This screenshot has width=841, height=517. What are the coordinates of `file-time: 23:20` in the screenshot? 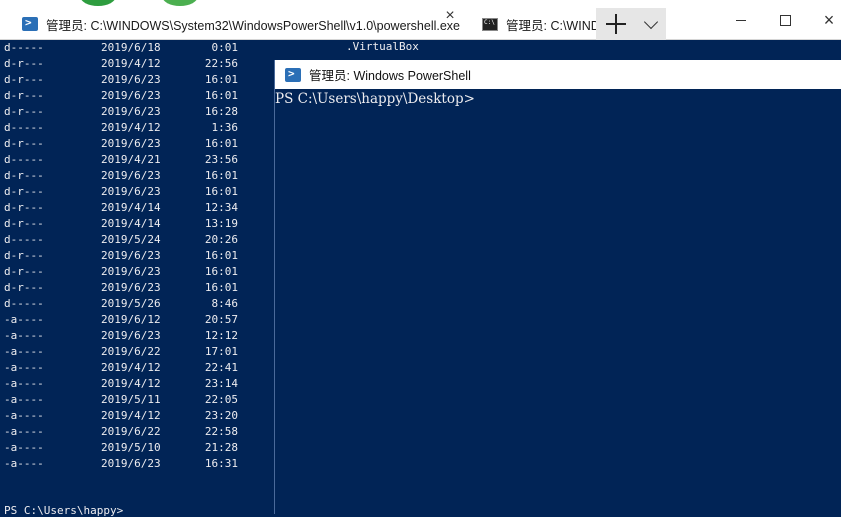 It's located at (221, 415).